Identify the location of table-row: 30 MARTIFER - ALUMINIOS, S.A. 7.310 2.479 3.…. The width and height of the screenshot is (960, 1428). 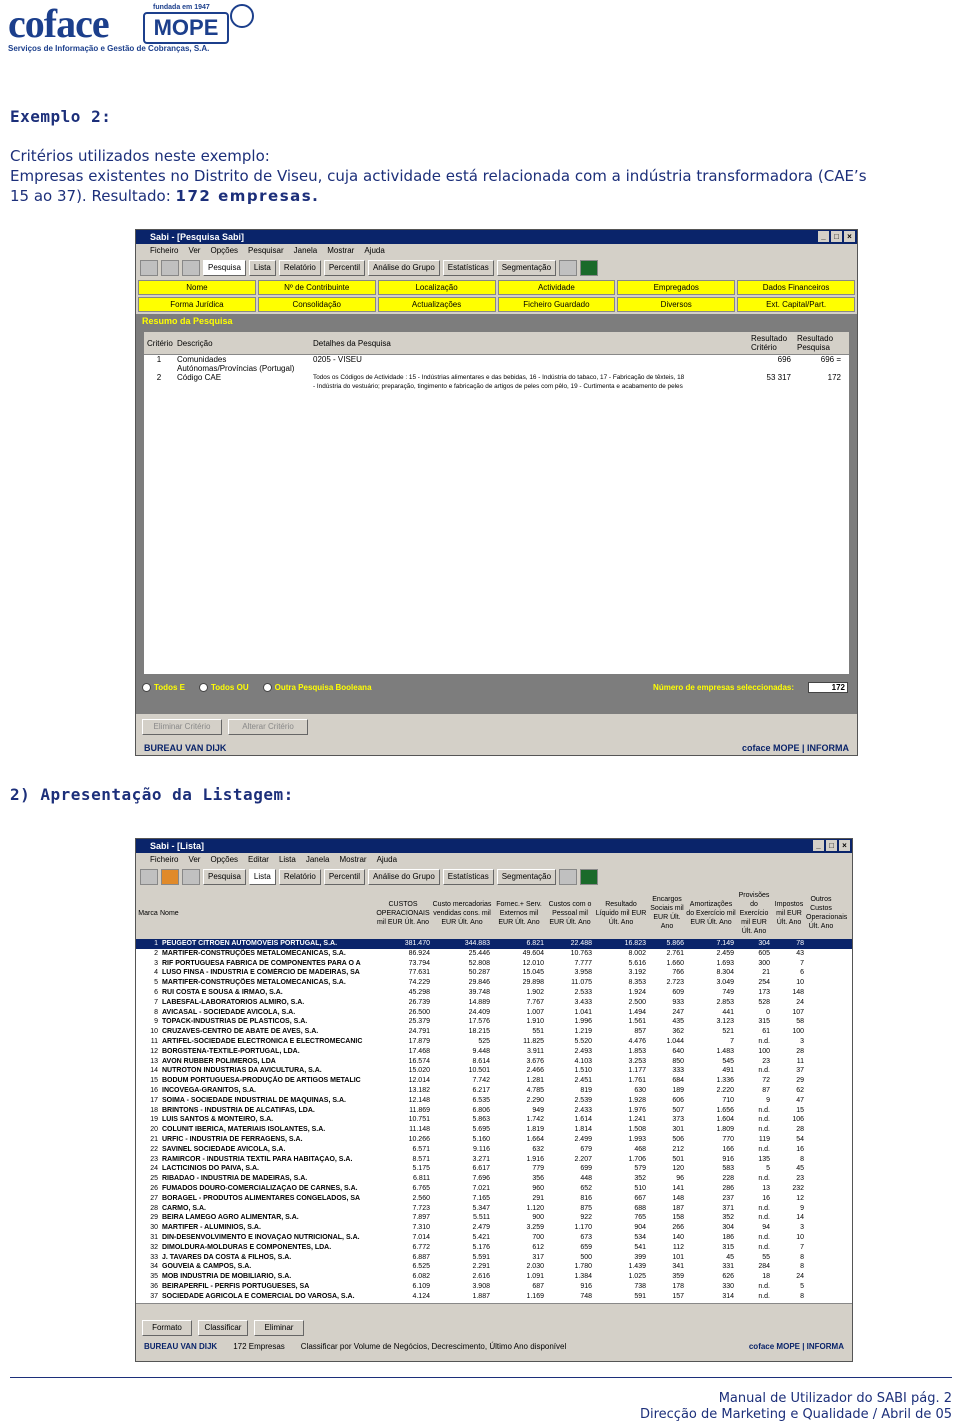
(494, 1228).